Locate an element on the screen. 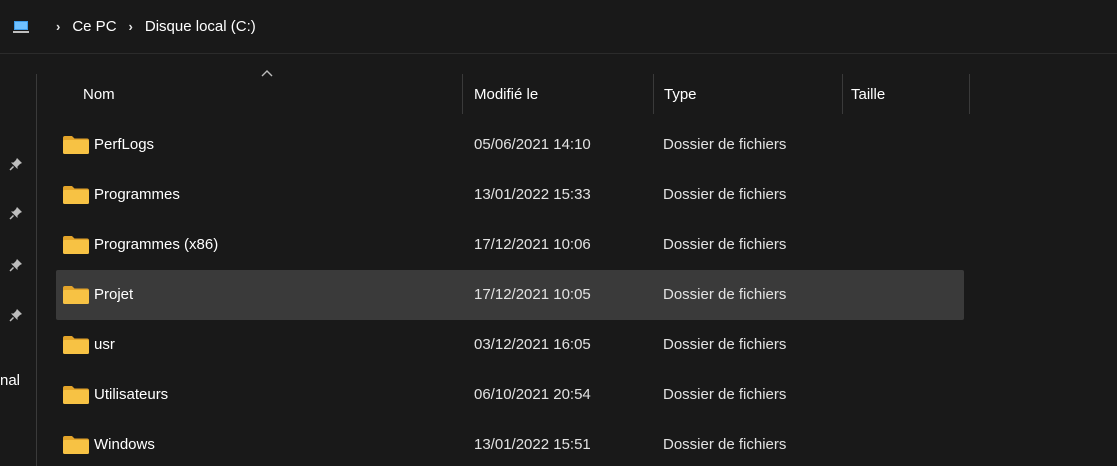 This screenshot has height=466, width=1117. nav-item-partial-label: nal is located at coordinates (18, 380).